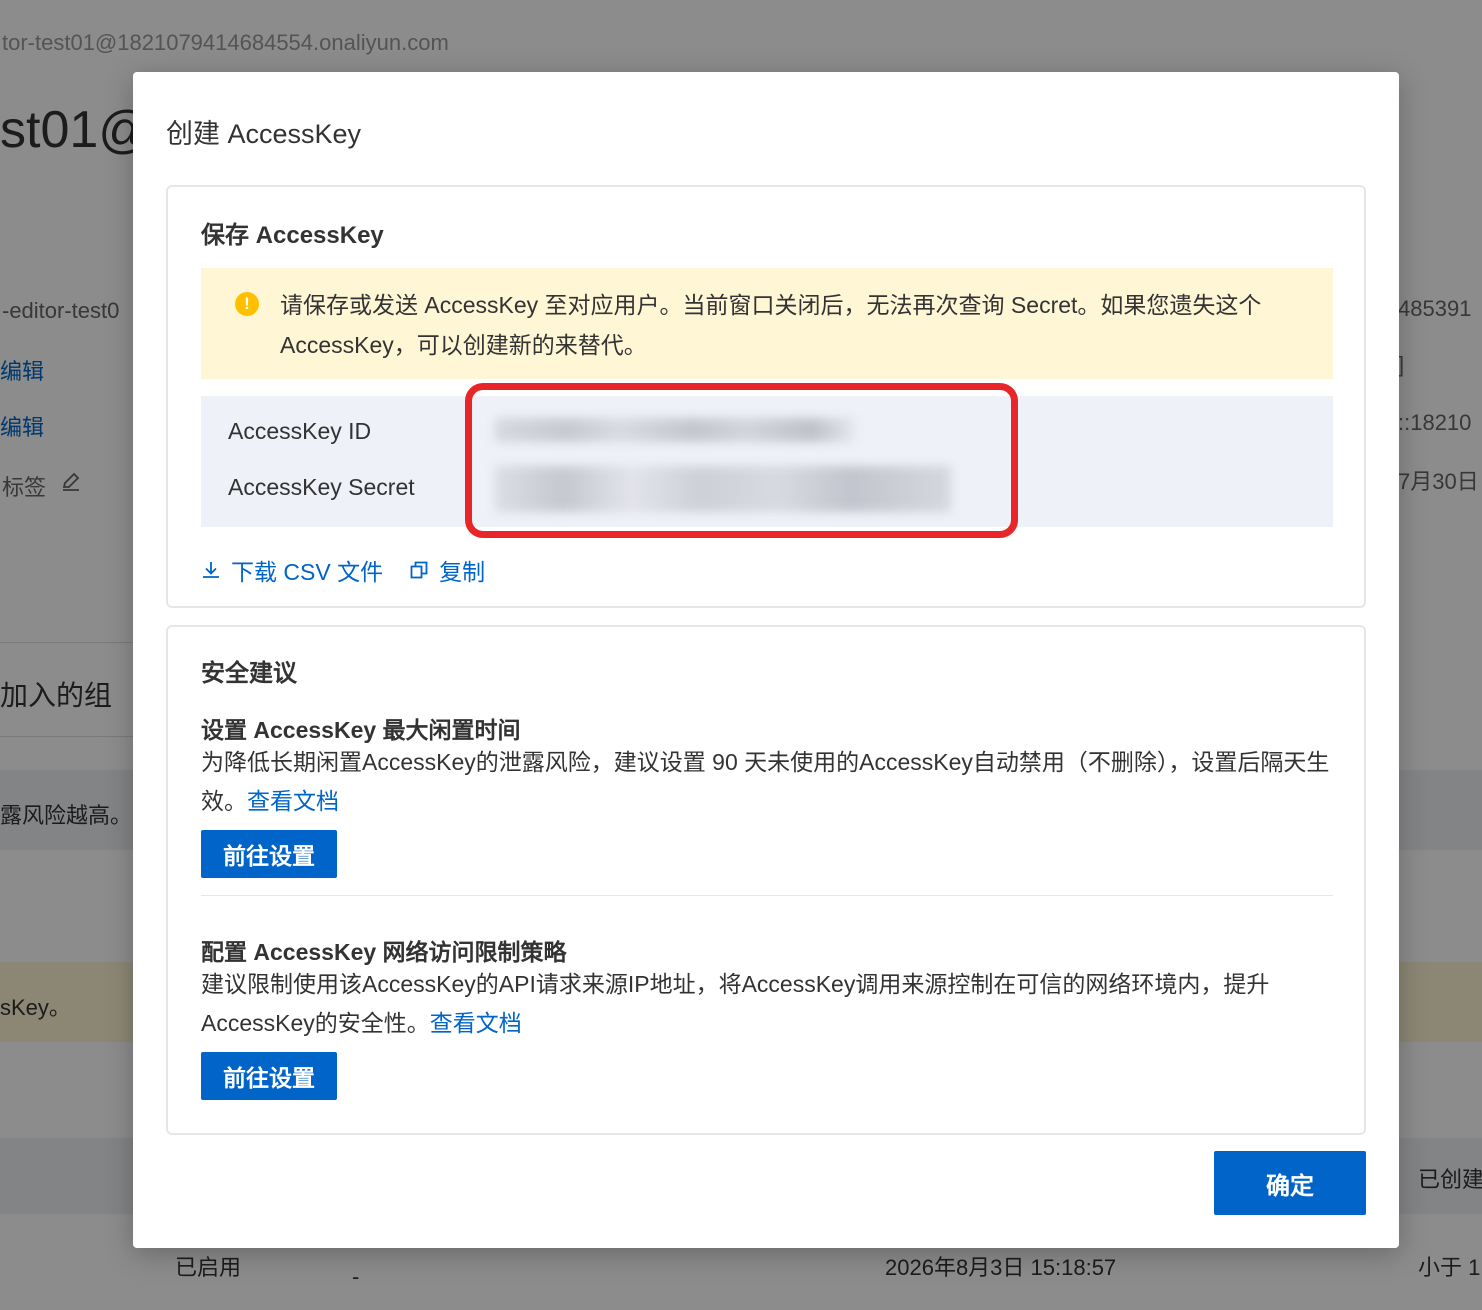 The image size is (1482, 1310). Describe the element at coordinates (300, 431) in the screenshot. I see `accesskey-id-label: AccessKey ID` at that location.